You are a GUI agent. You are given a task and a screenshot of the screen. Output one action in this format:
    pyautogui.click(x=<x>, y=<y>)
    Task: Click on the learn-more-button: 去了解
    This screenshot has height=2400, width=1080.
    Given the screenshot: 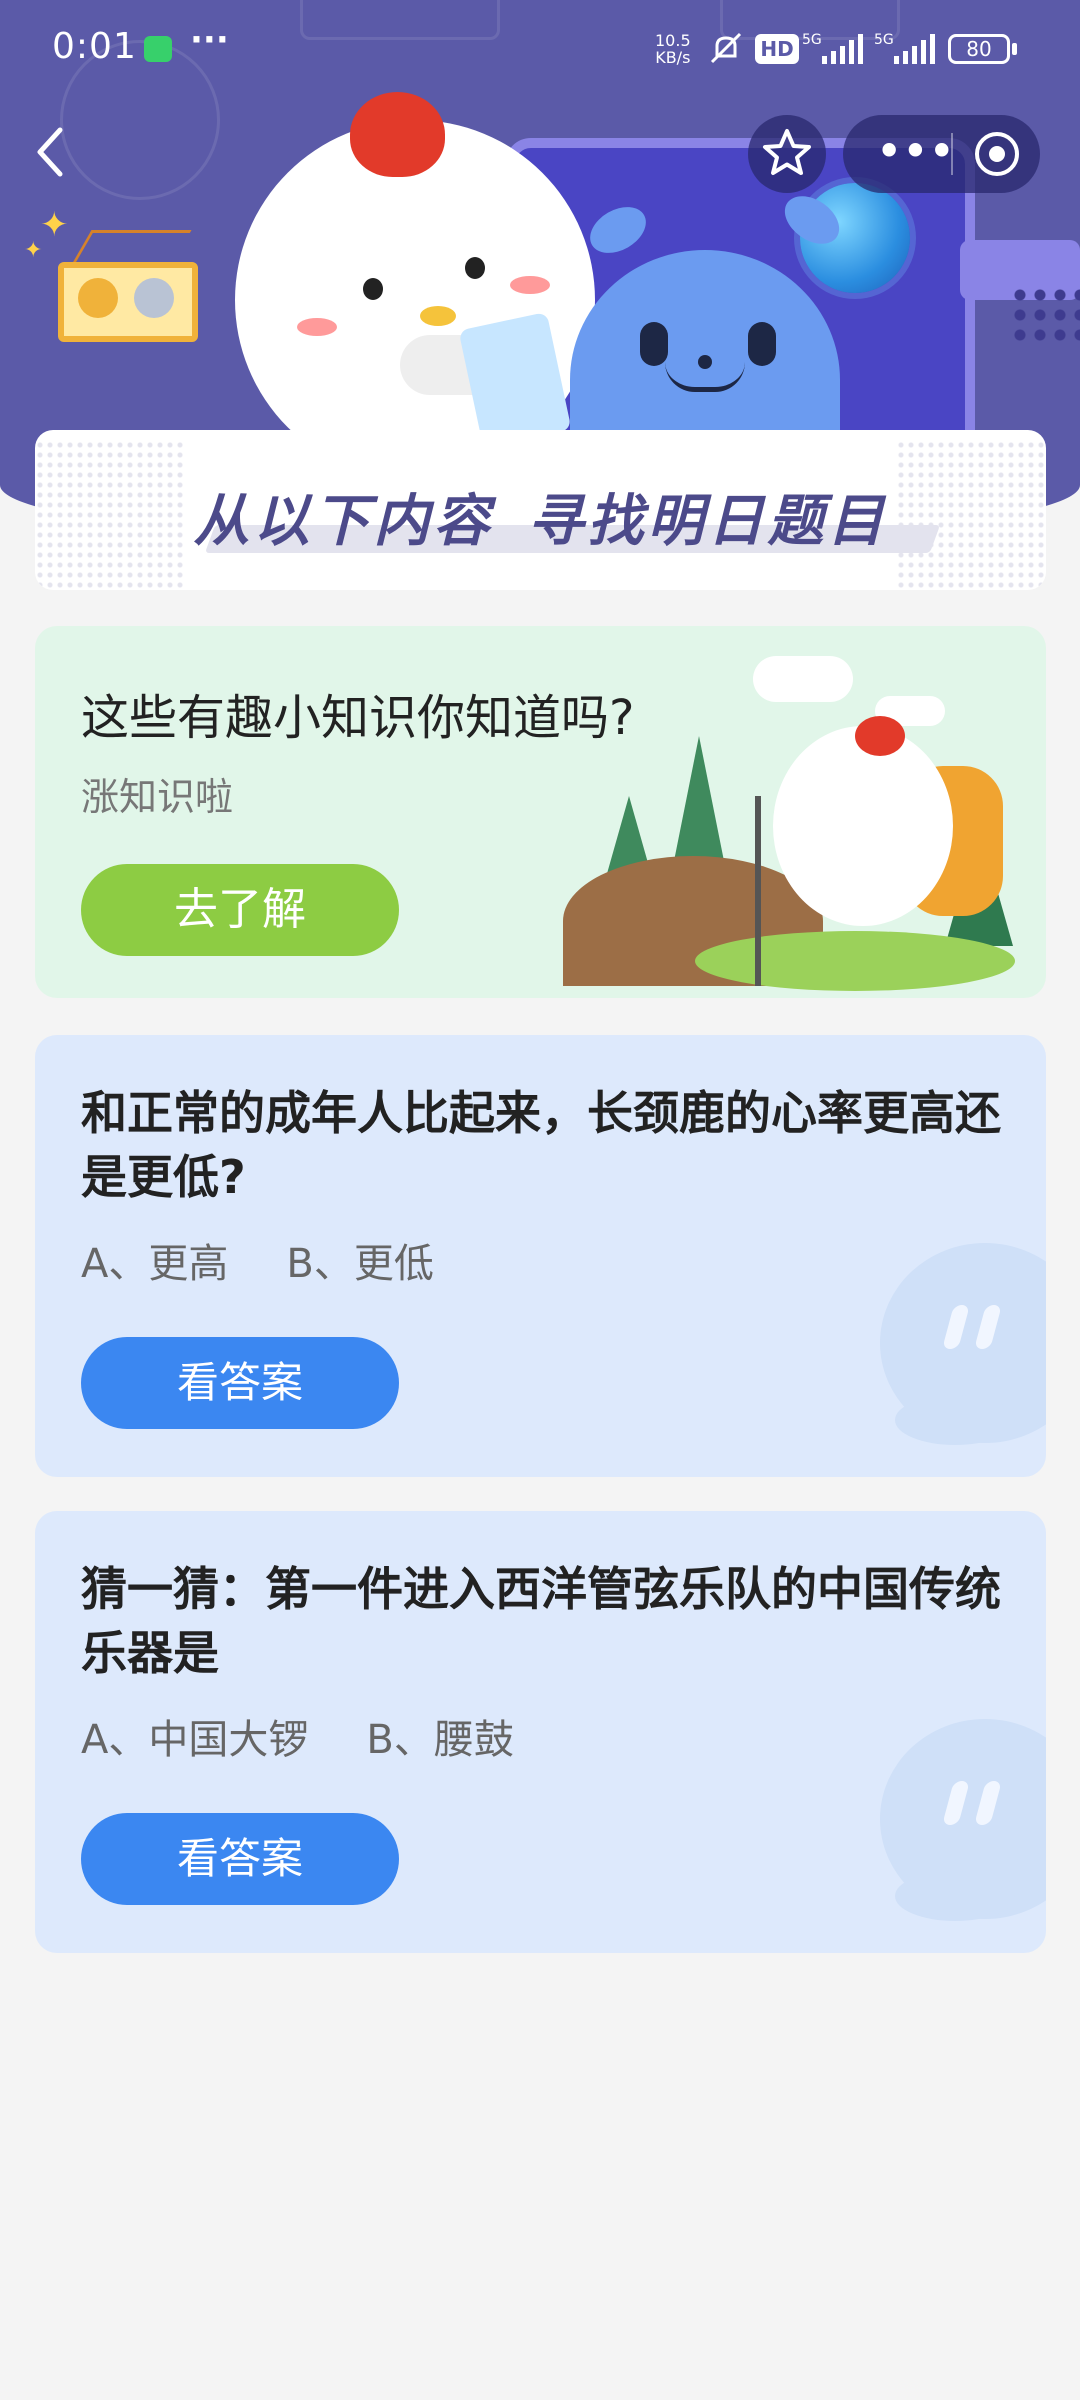 What is the action you would take?
    pyautogui.click(x=240, y=910)
    